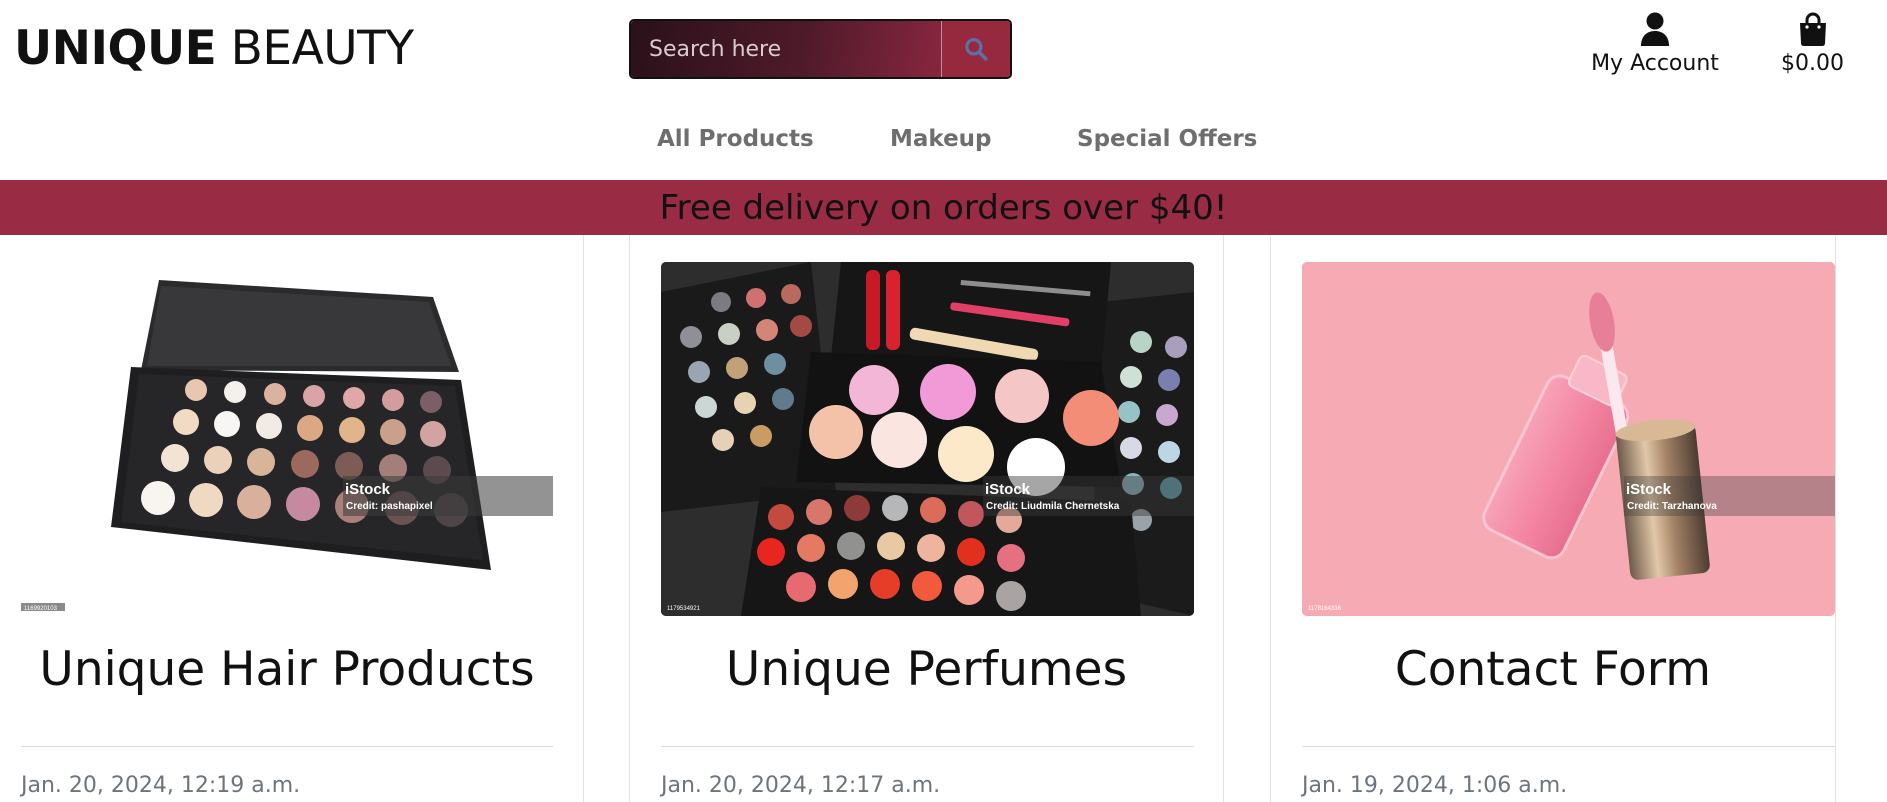  I want to click on nav-item-makeup: Makeup, so click(941, 139).